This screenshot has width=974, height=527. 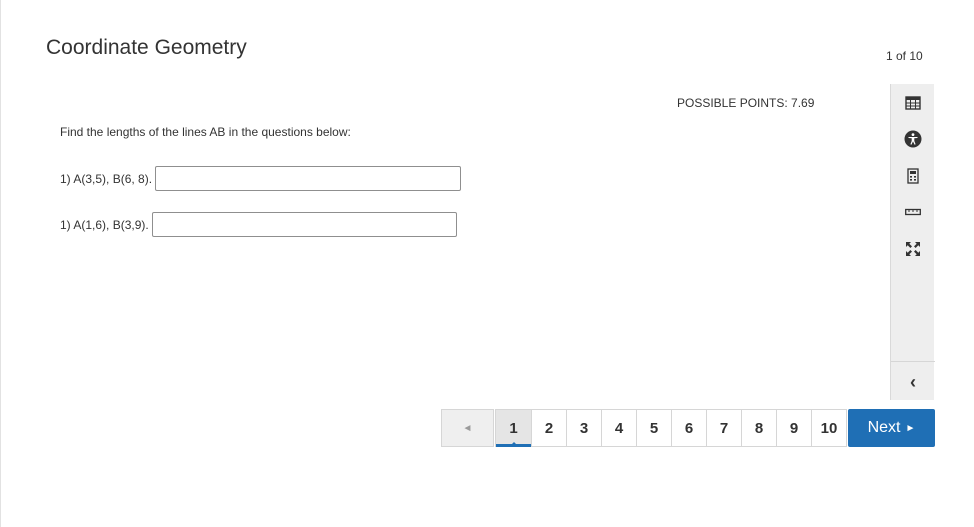 What do you see at coordinates (106, 178) in the screenshot?
I see `question-1-label: 1) A(3,5), B(6, 8).` at bounding box center [106, 178].